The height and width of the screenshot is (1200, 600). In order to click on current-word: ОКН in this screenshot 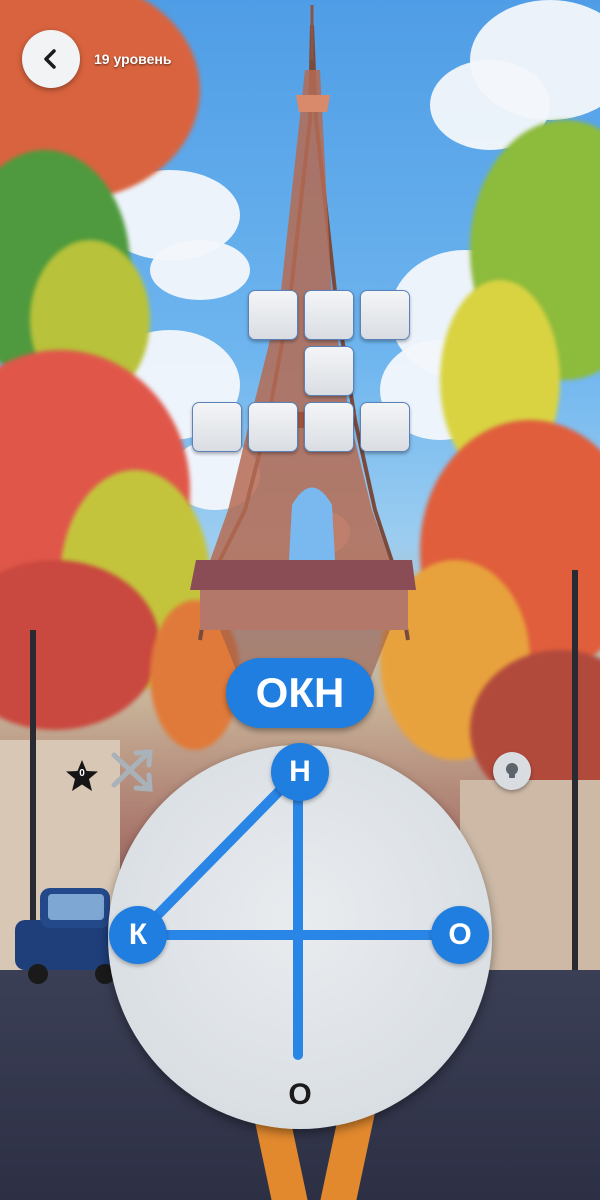, I will do `click(300, 693)`.